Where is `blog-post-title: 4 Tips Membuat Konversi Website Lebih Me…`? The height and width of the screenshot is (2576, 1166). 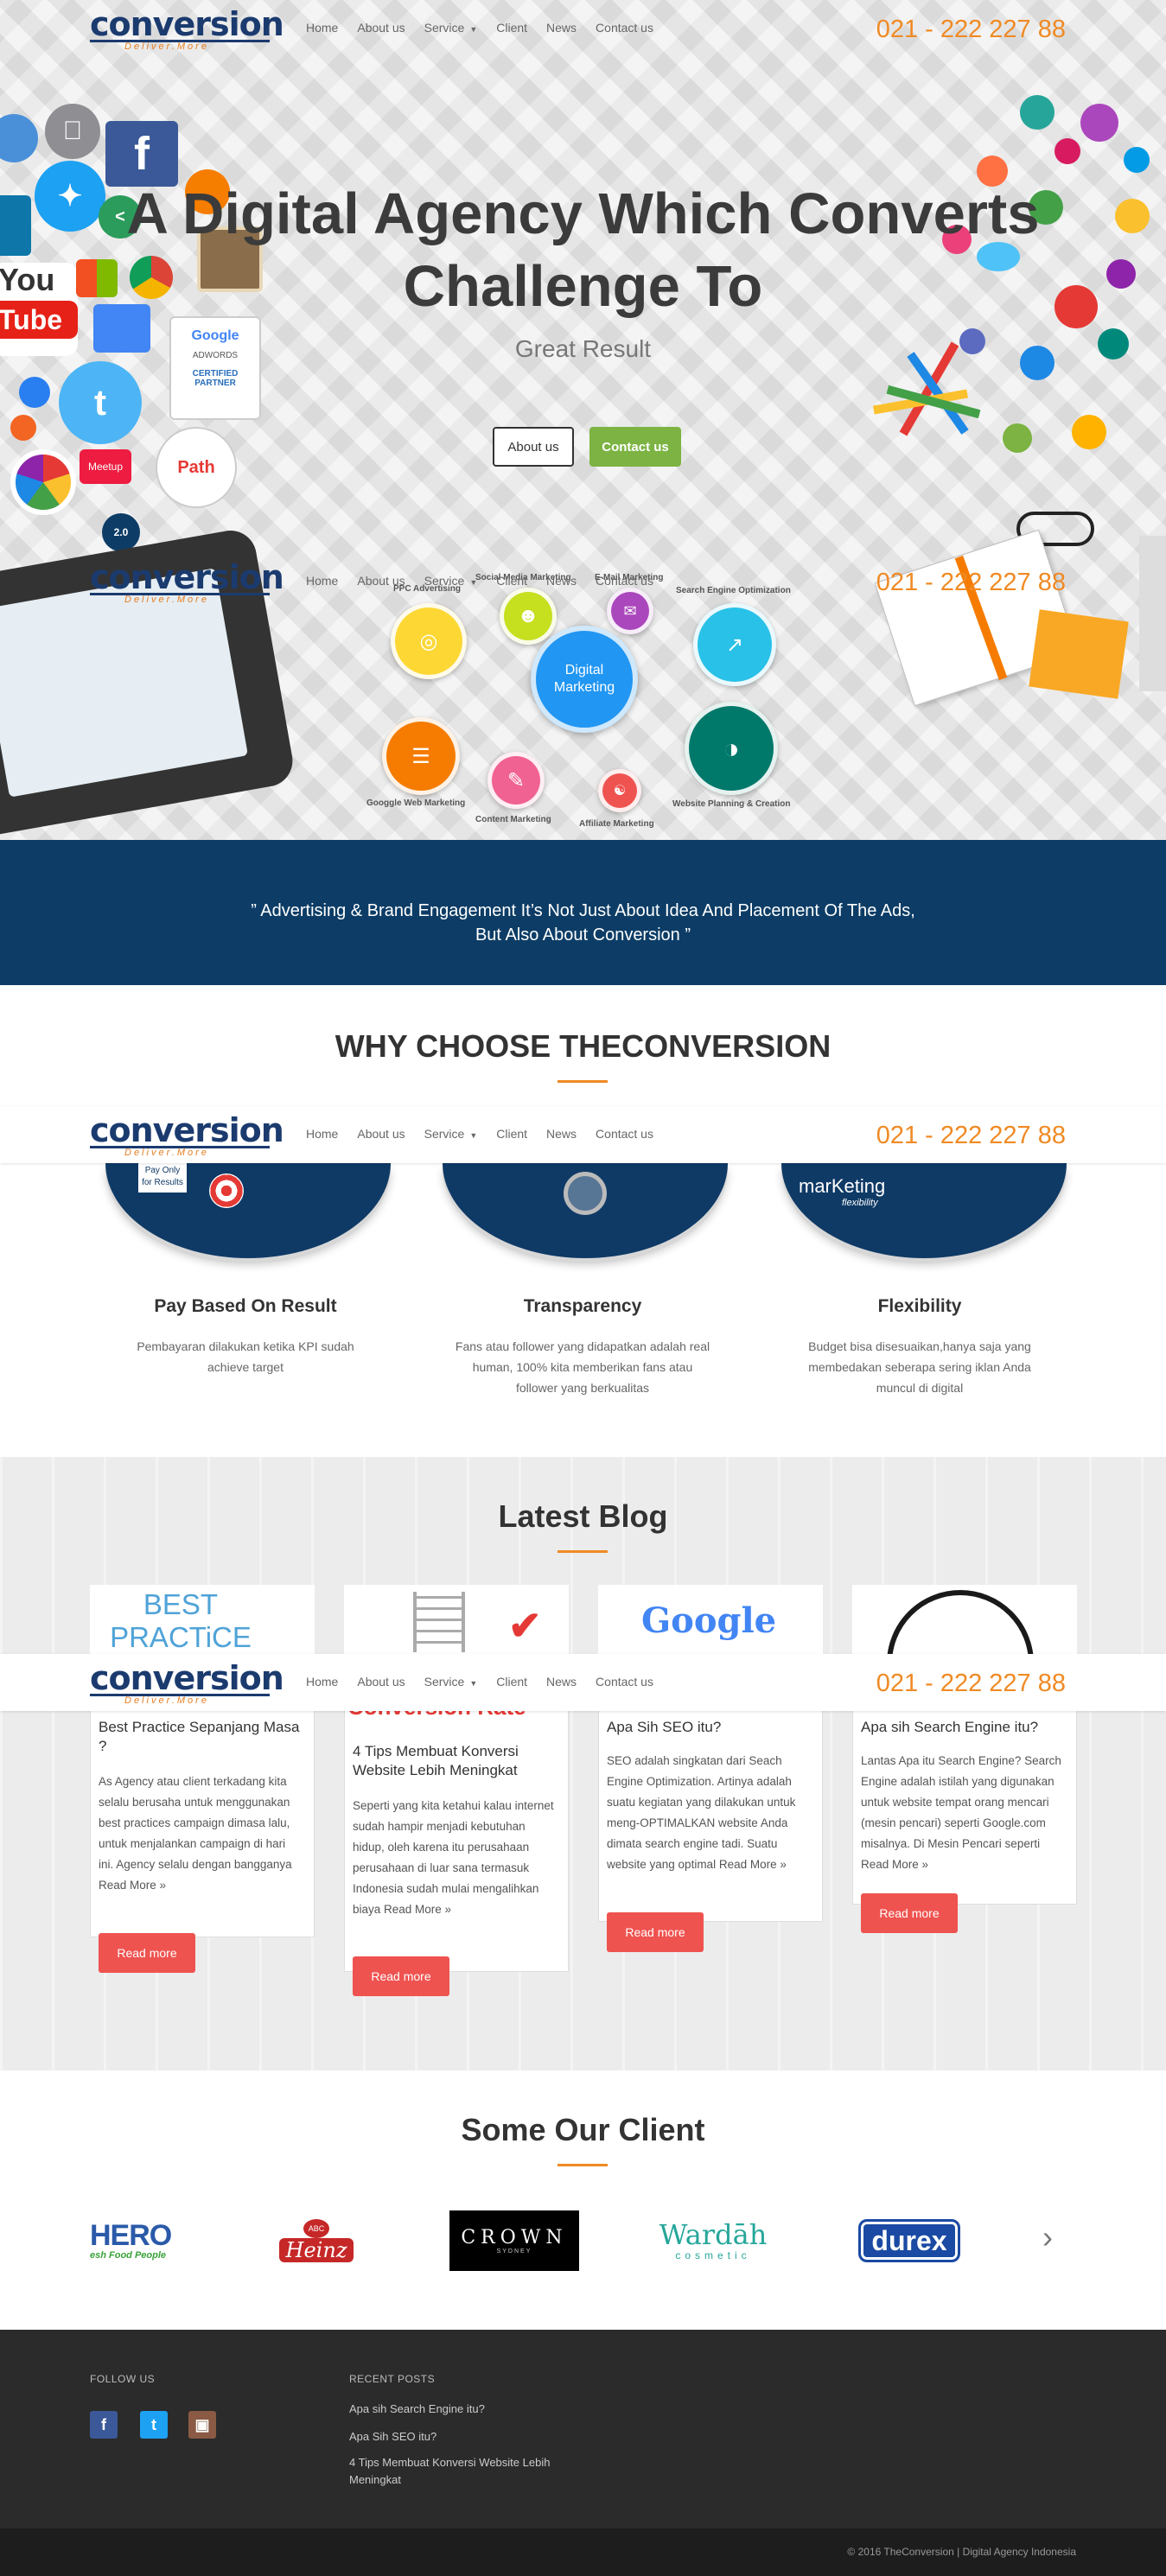
blog-post-title: 4 Tips Membuat Konversi Website Lebih Me… is located at coordinates (455, 1761).